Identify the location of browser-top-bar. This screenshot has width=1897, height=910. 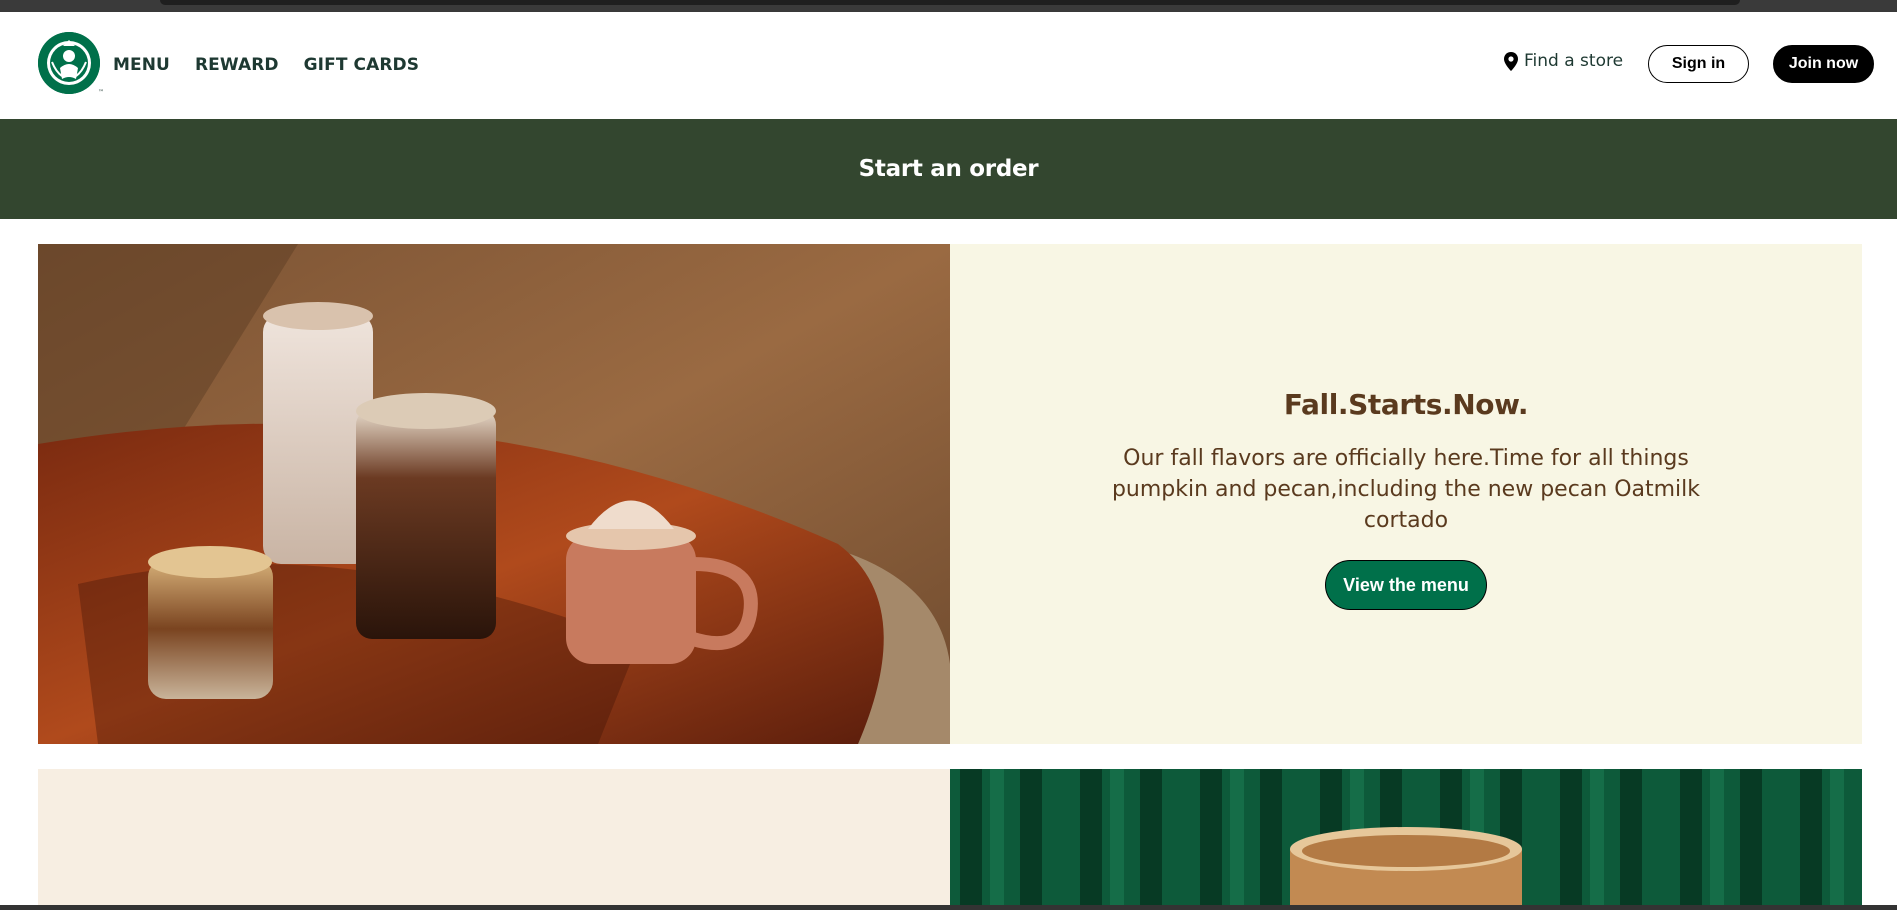
(950, 2).